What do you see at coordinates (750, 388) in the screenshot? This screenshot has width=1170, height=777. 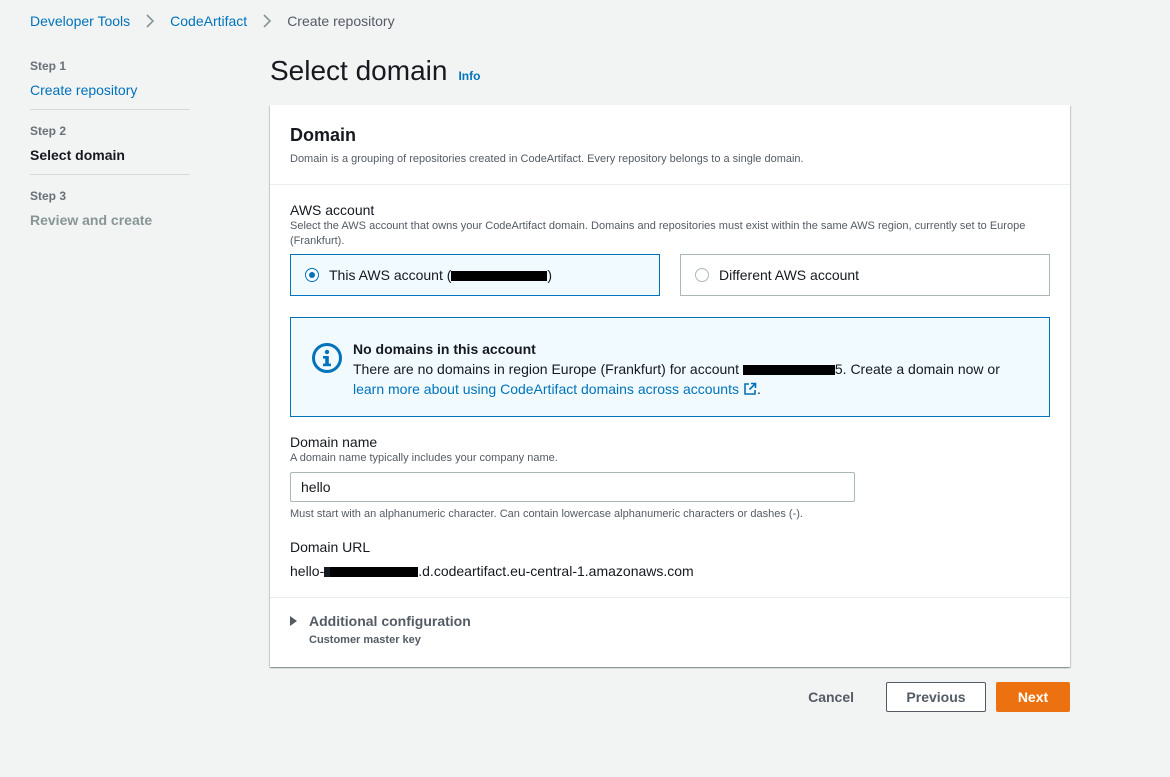 I see `external-link-icon` at bounding box center [750, 388].